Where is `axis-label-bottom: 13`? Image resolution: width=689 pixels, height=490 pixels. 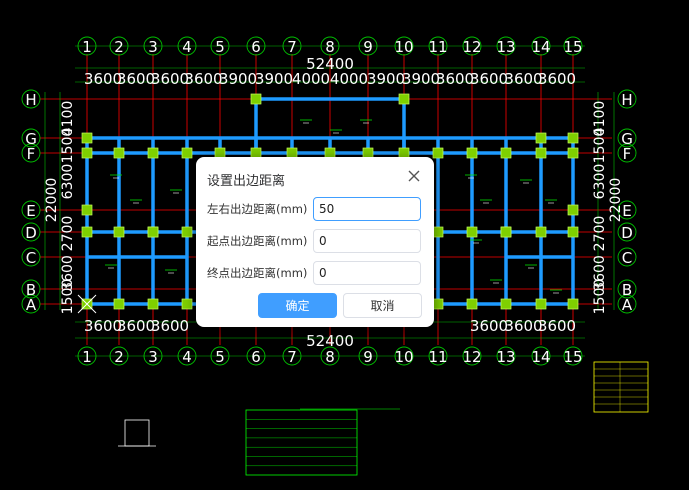
axis-label-bottom: 13 is located at coordinates (505, 357).